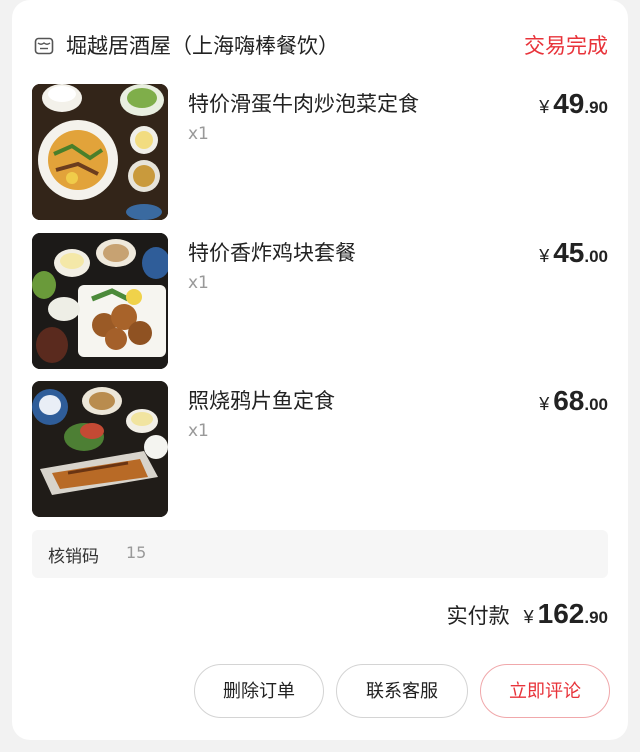 The height and width of the screenshot is (752, 640). Describe the element at coordinates (569, 103) in the screenshot. I see `price-integer: 49` at that location.